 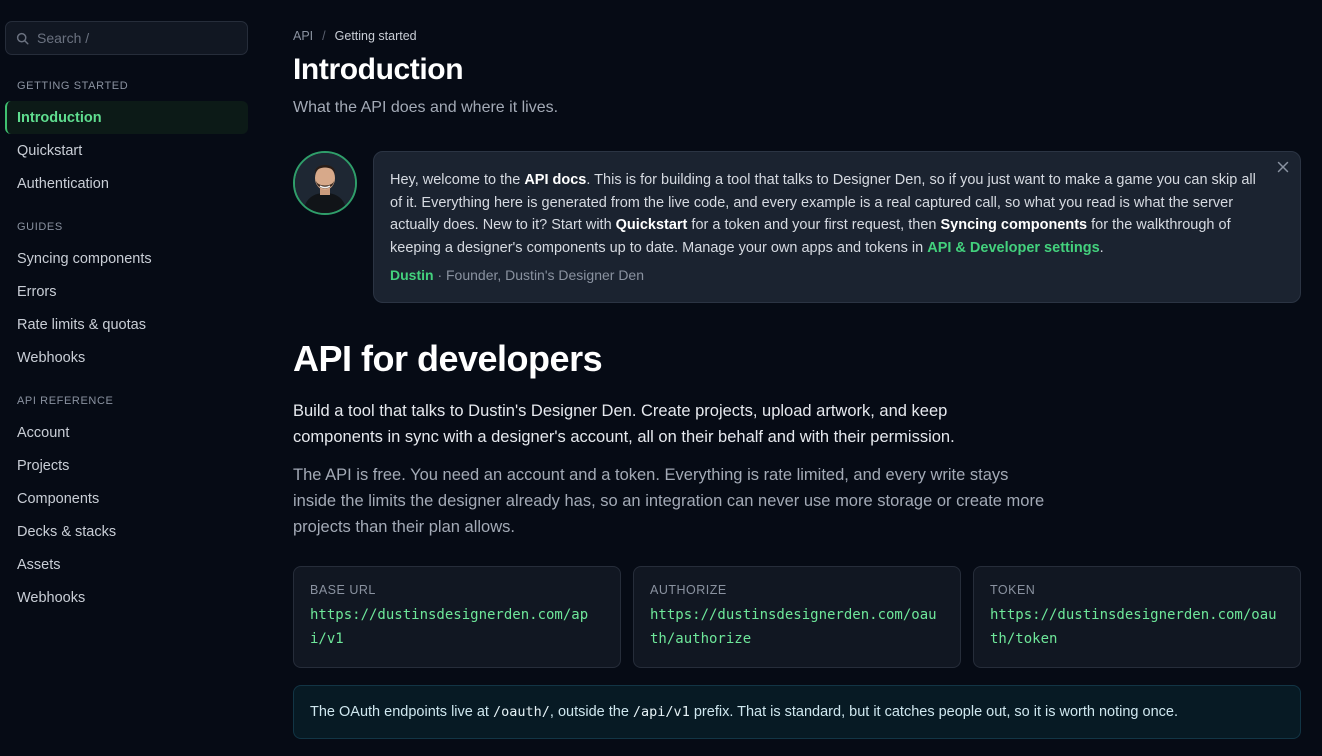 I want to click on breadcrumb-root: API, so click(x=303, y=36).